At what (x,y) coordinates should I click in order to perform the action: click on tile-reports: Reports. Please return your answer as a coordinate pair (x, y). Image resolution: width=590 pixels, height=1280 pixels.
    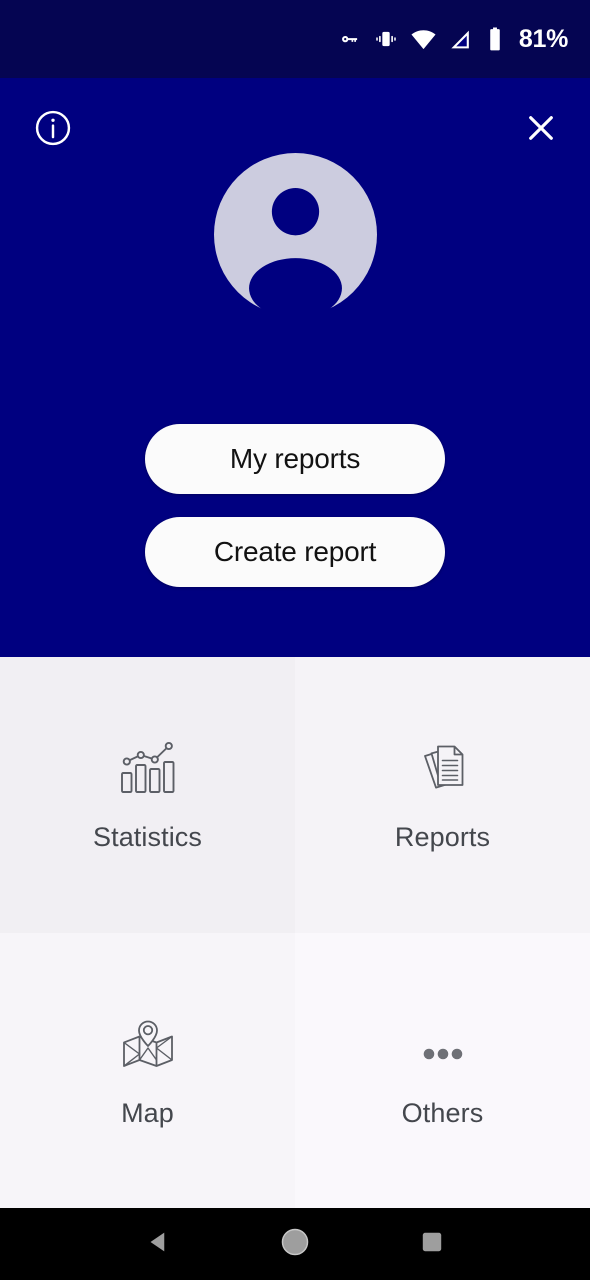
    Looking at the image, I should click on (442, 795).